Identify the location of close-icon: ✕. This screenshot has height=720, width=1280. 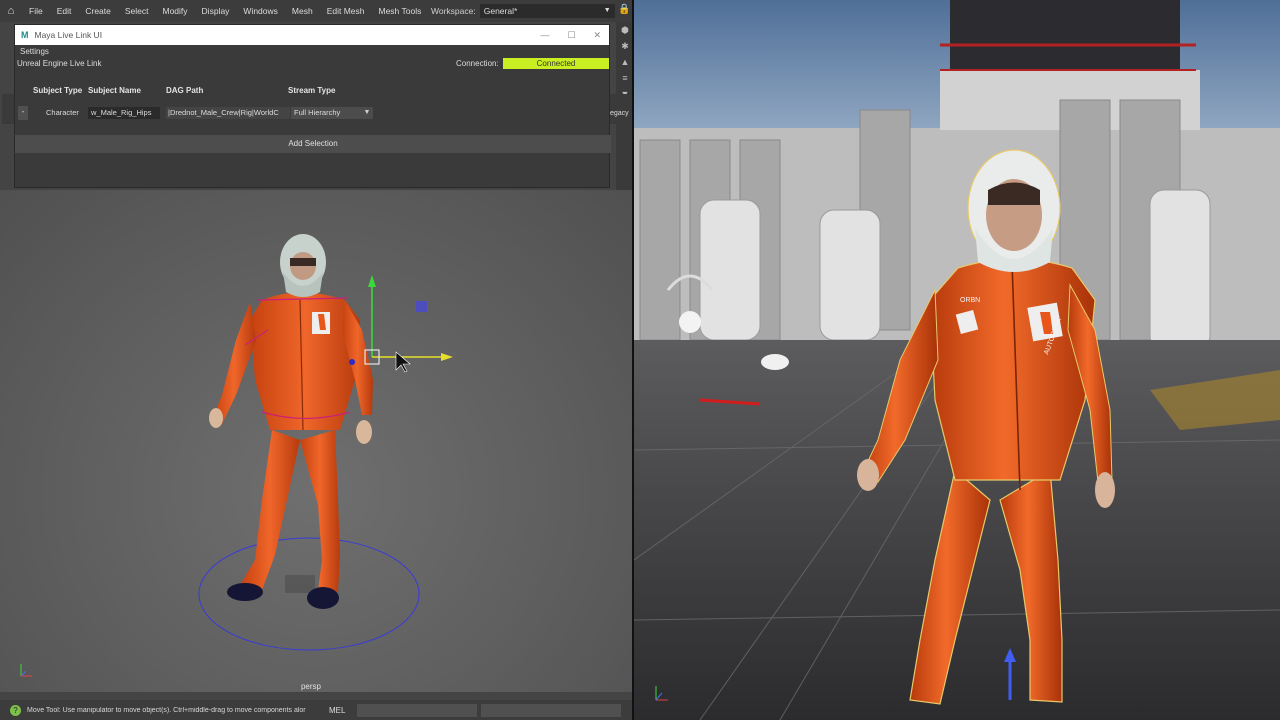
(597, 35).